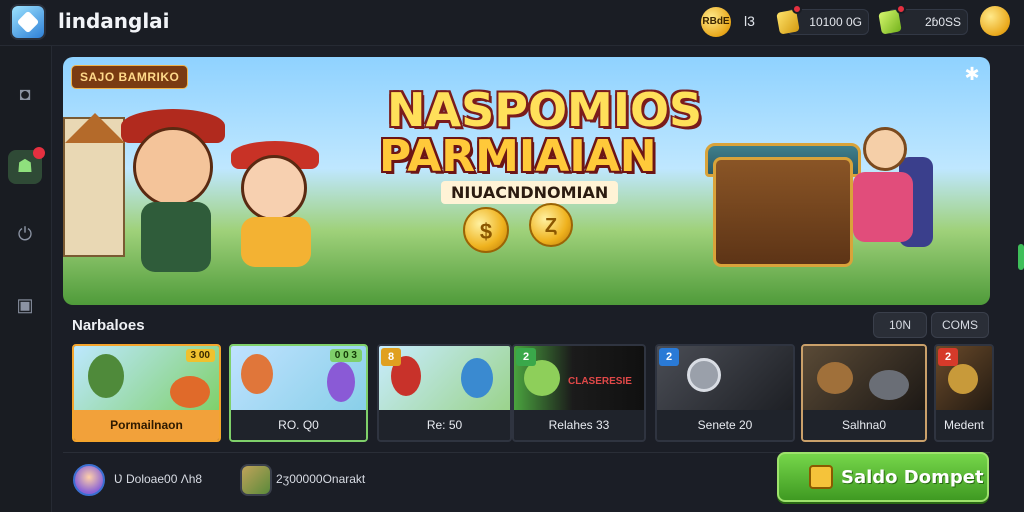 The width and height of the screenshot is (1024, 512). Describe the element at coordinates (256, 480) in the screenshot. I see `reward-icon` at that location.